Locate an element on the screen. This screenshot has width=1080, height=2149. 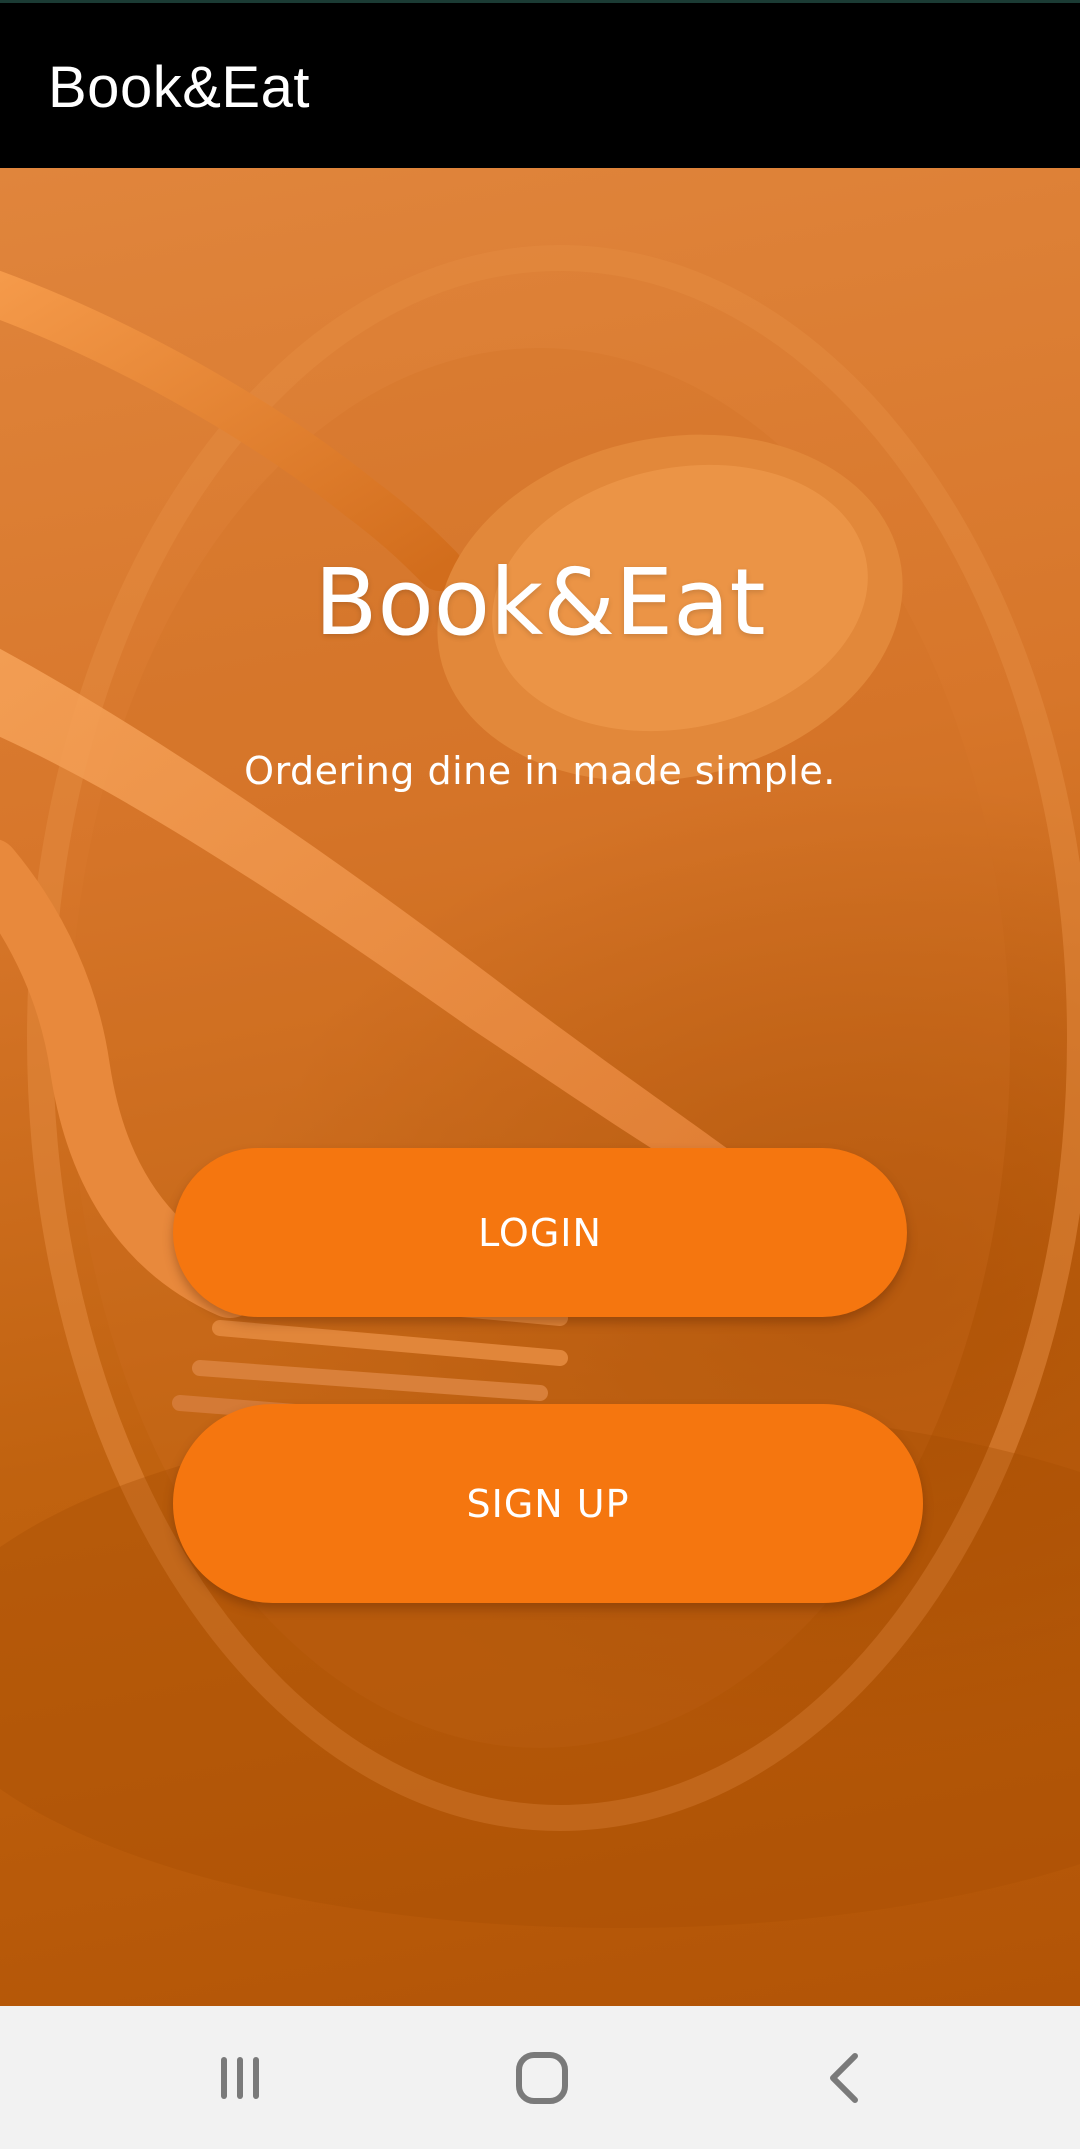
app-bar-title: Book&Eat is located at coordinates (179, 87).